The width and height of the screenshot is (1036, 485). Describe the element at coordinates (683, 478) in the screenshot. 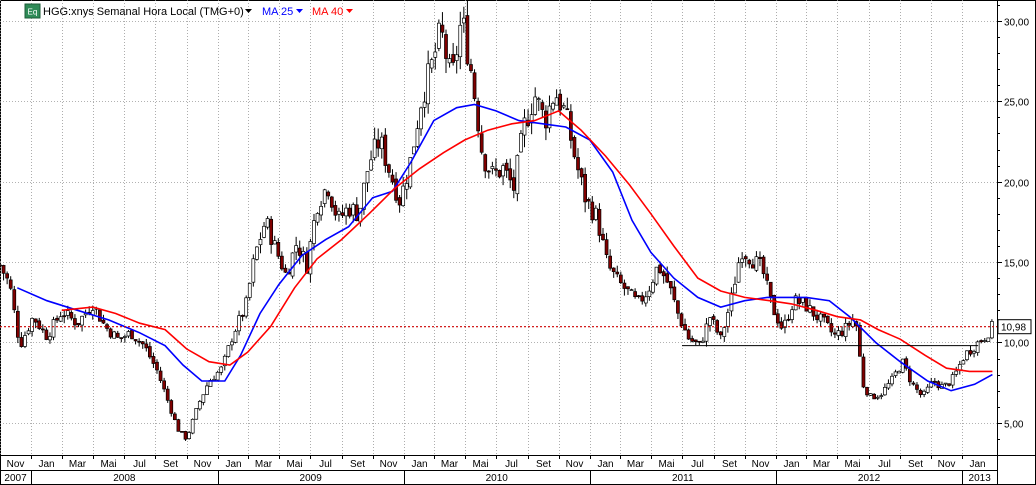

I see `year-label: 2011` at that location.